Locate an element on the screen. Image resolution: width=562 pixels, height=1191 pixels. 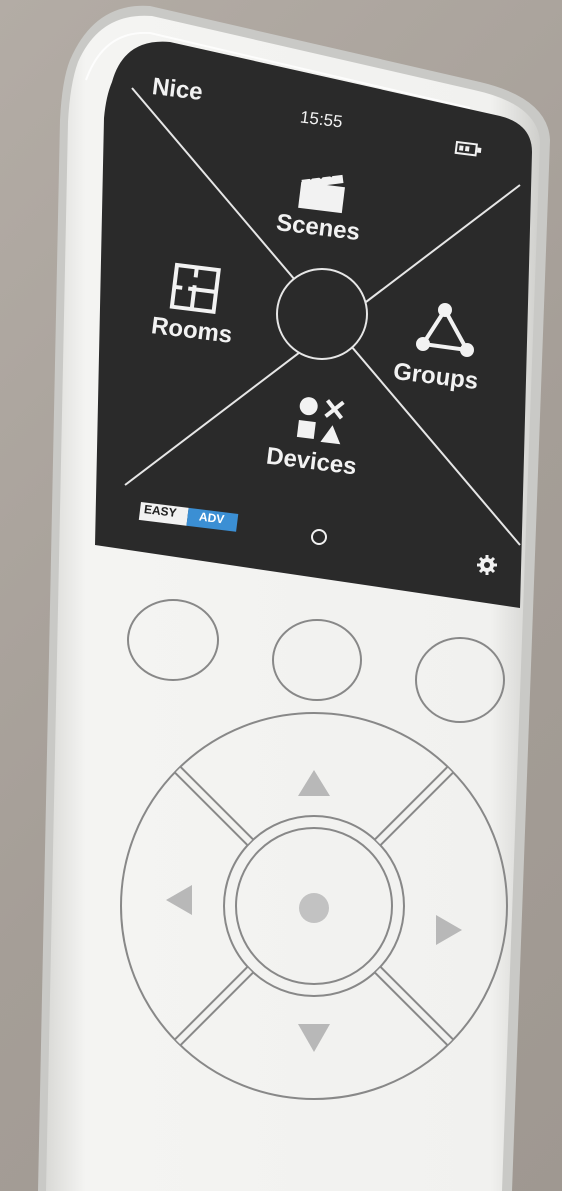
dpad-center-dot is located at coordinates (314, 908).